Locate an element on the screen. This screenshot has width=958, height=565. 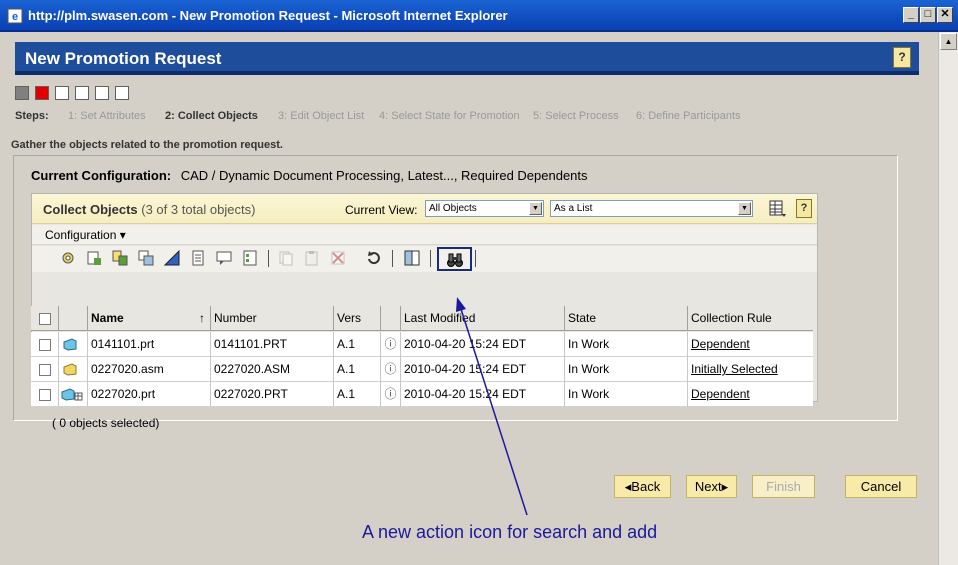
select-all-checkbox is located at coordinates (45, 319).